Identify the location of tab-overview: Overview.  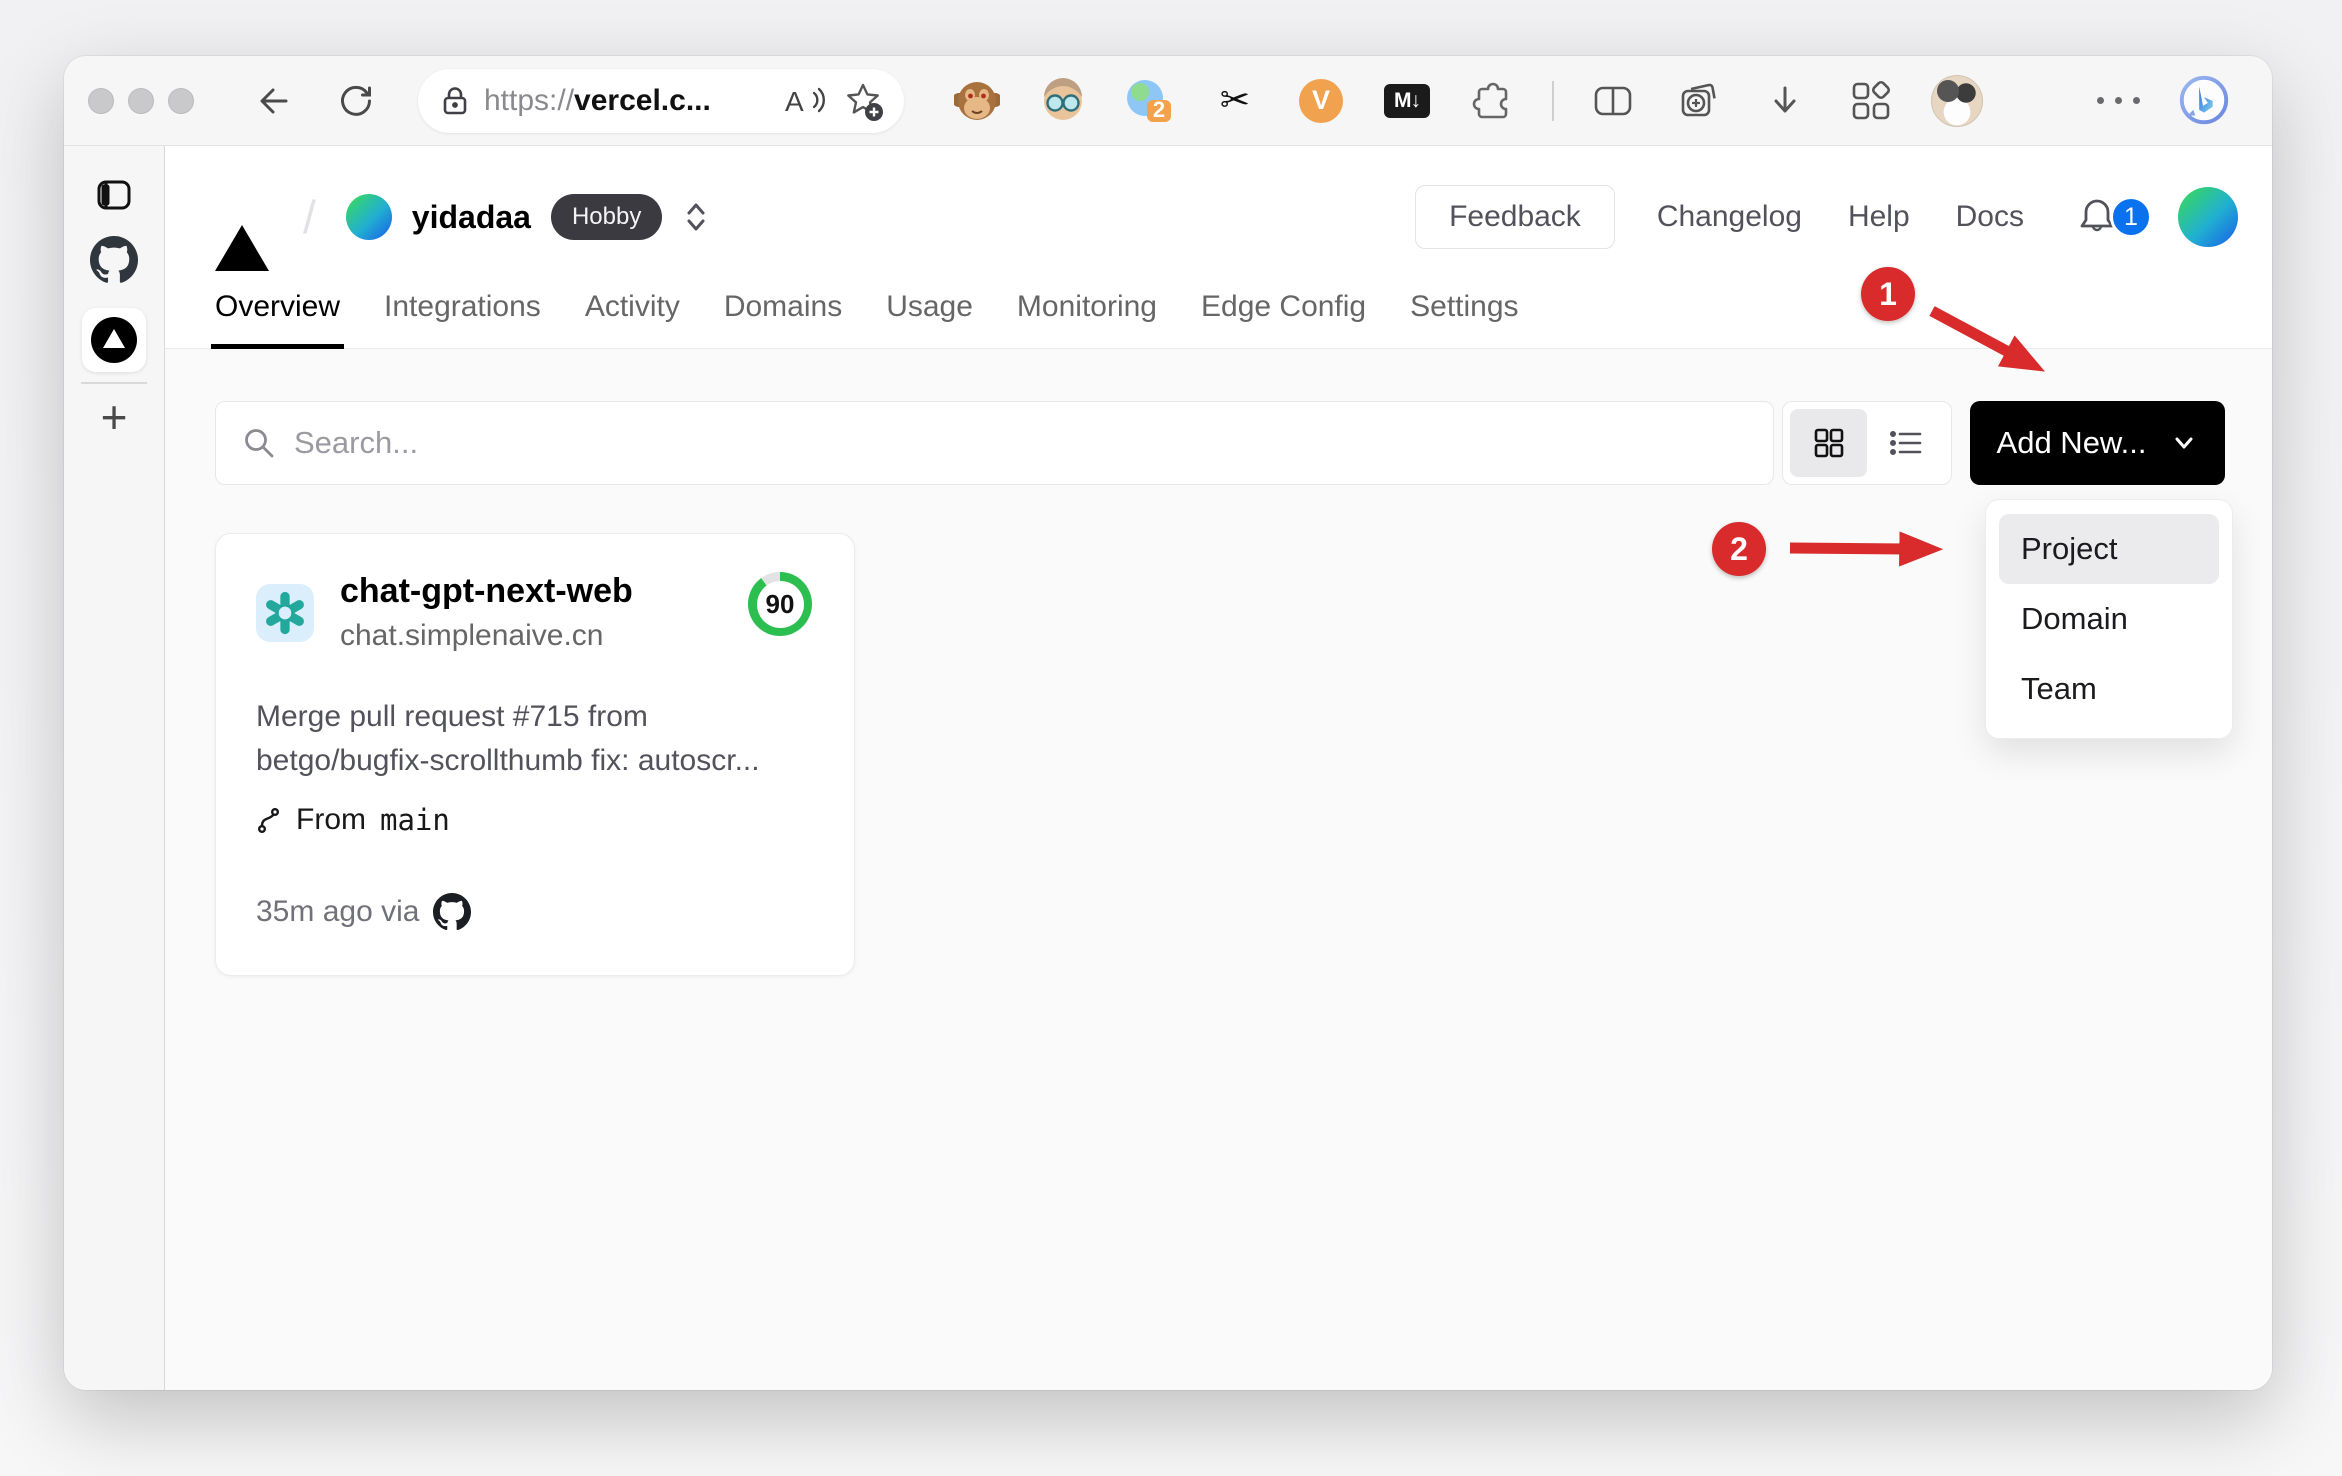
(277, 319).